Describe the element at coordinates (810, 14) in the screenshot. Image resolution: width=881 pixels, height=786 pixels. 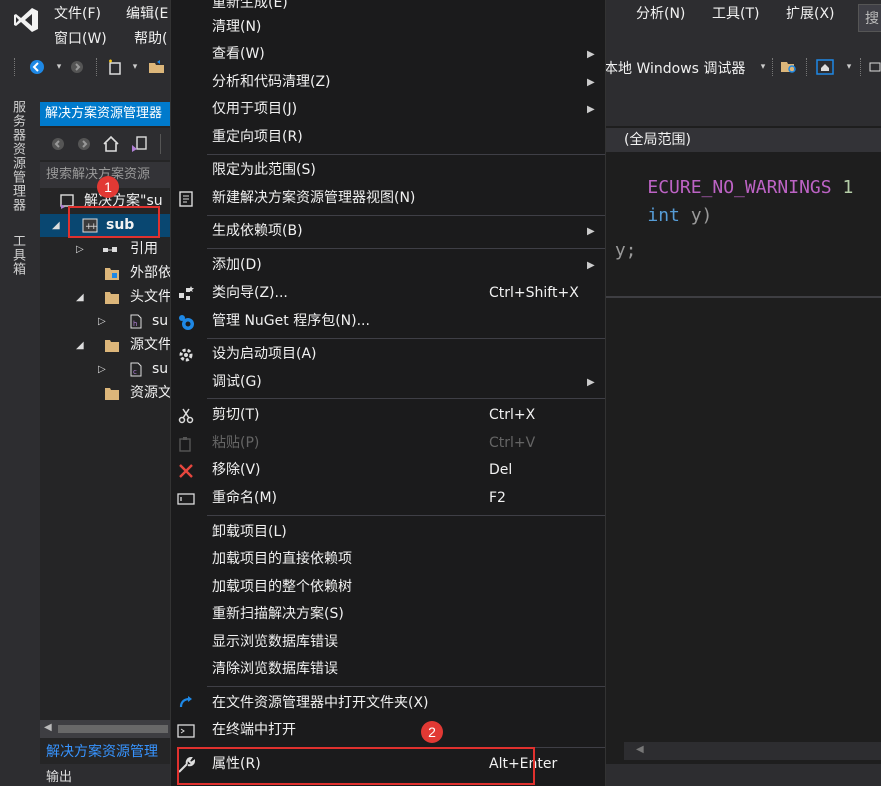
I see `menu-extensions: 扩展(X)` at that location.